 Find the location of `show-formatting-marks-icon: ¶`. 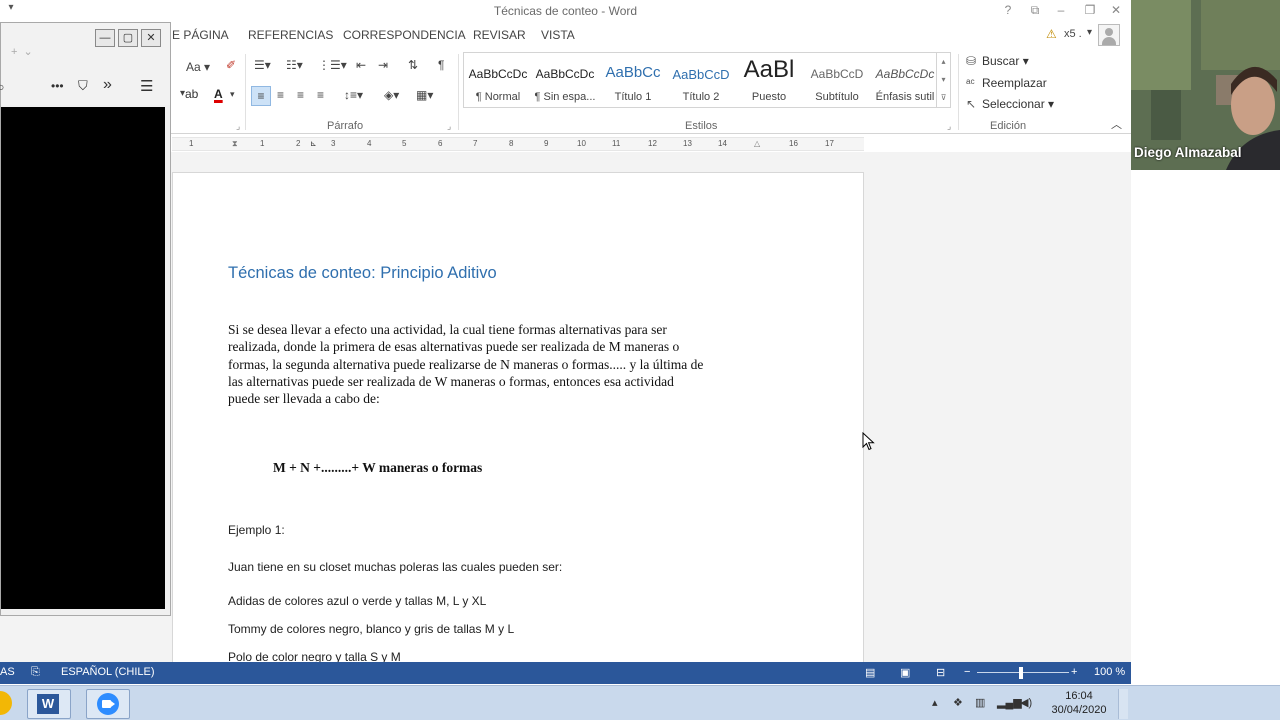

show-formatting-marks-icon: ¶ is located at coordinates (441, 65).